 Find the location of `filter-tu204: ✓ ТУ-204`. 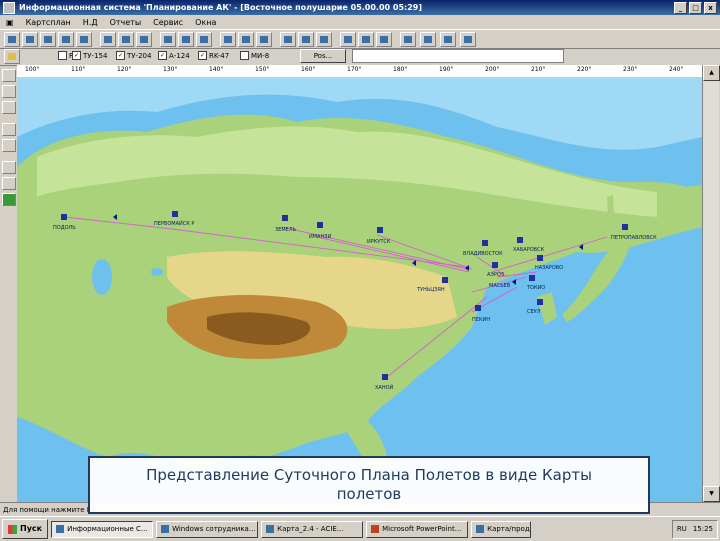

filter-tu204: ✓ ТУ-204 is located at coordinates (133, 55).